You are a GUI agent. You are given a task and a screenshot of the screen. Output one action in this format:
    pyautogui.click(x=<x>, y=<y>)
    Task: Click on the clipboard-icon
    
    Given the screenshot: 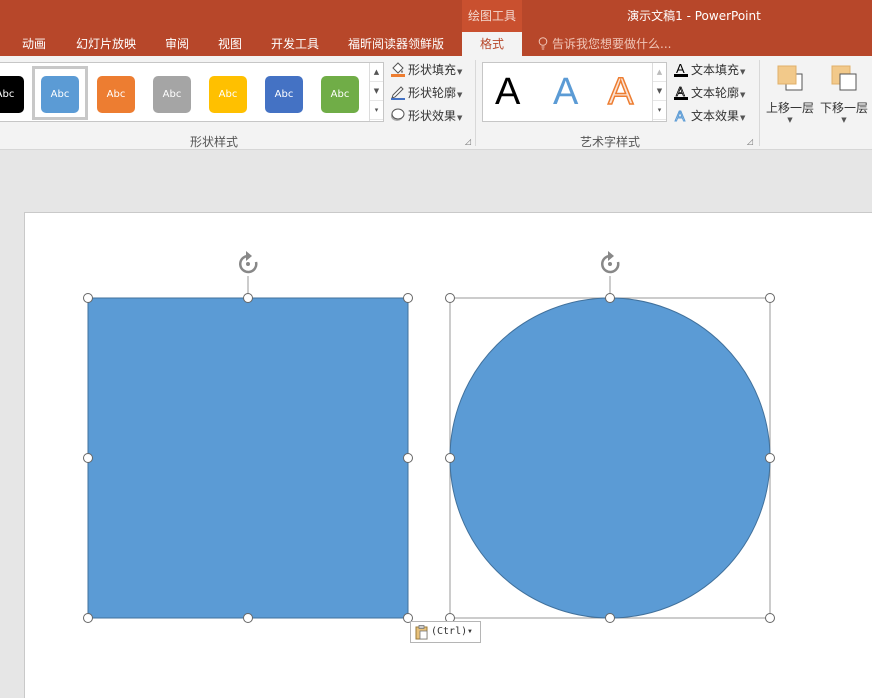 What is the action you would take?
    pyautogui.click(x=421, y=632)
    